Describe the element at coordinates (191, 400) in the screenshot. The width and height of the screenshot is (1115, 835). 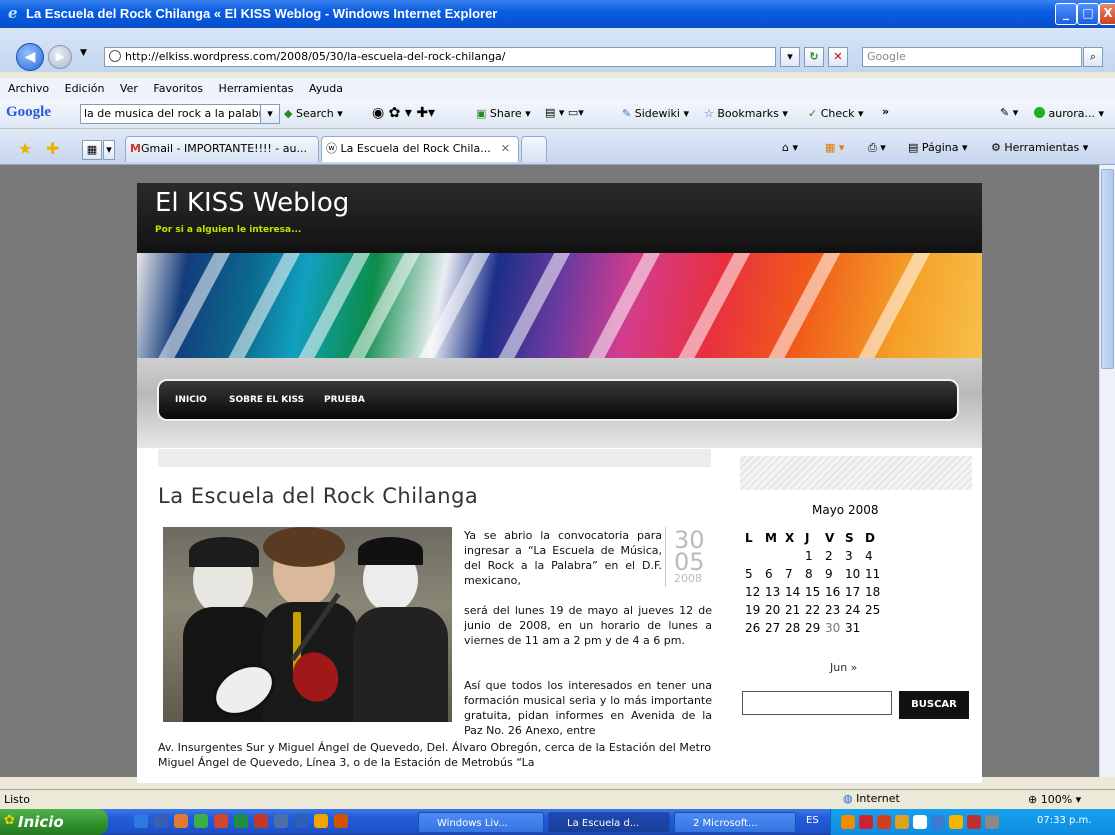
I see `nav-inicio: INICIO` at that location.